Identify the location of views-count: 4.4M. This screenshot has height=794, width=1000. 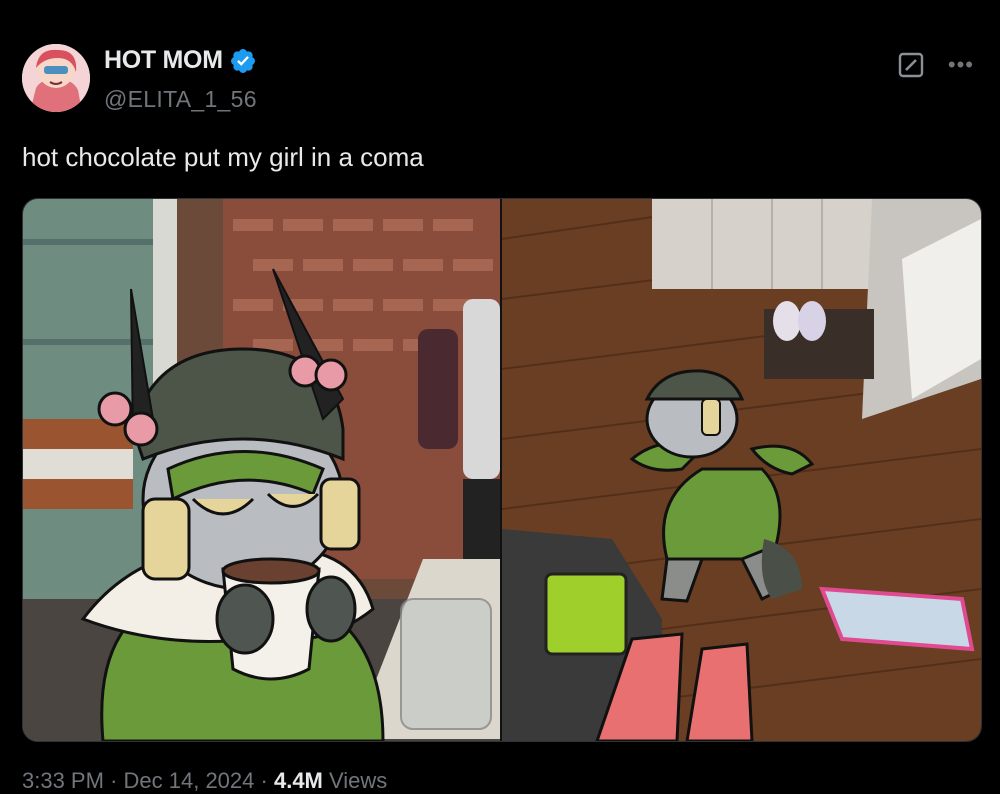
(298, 780).